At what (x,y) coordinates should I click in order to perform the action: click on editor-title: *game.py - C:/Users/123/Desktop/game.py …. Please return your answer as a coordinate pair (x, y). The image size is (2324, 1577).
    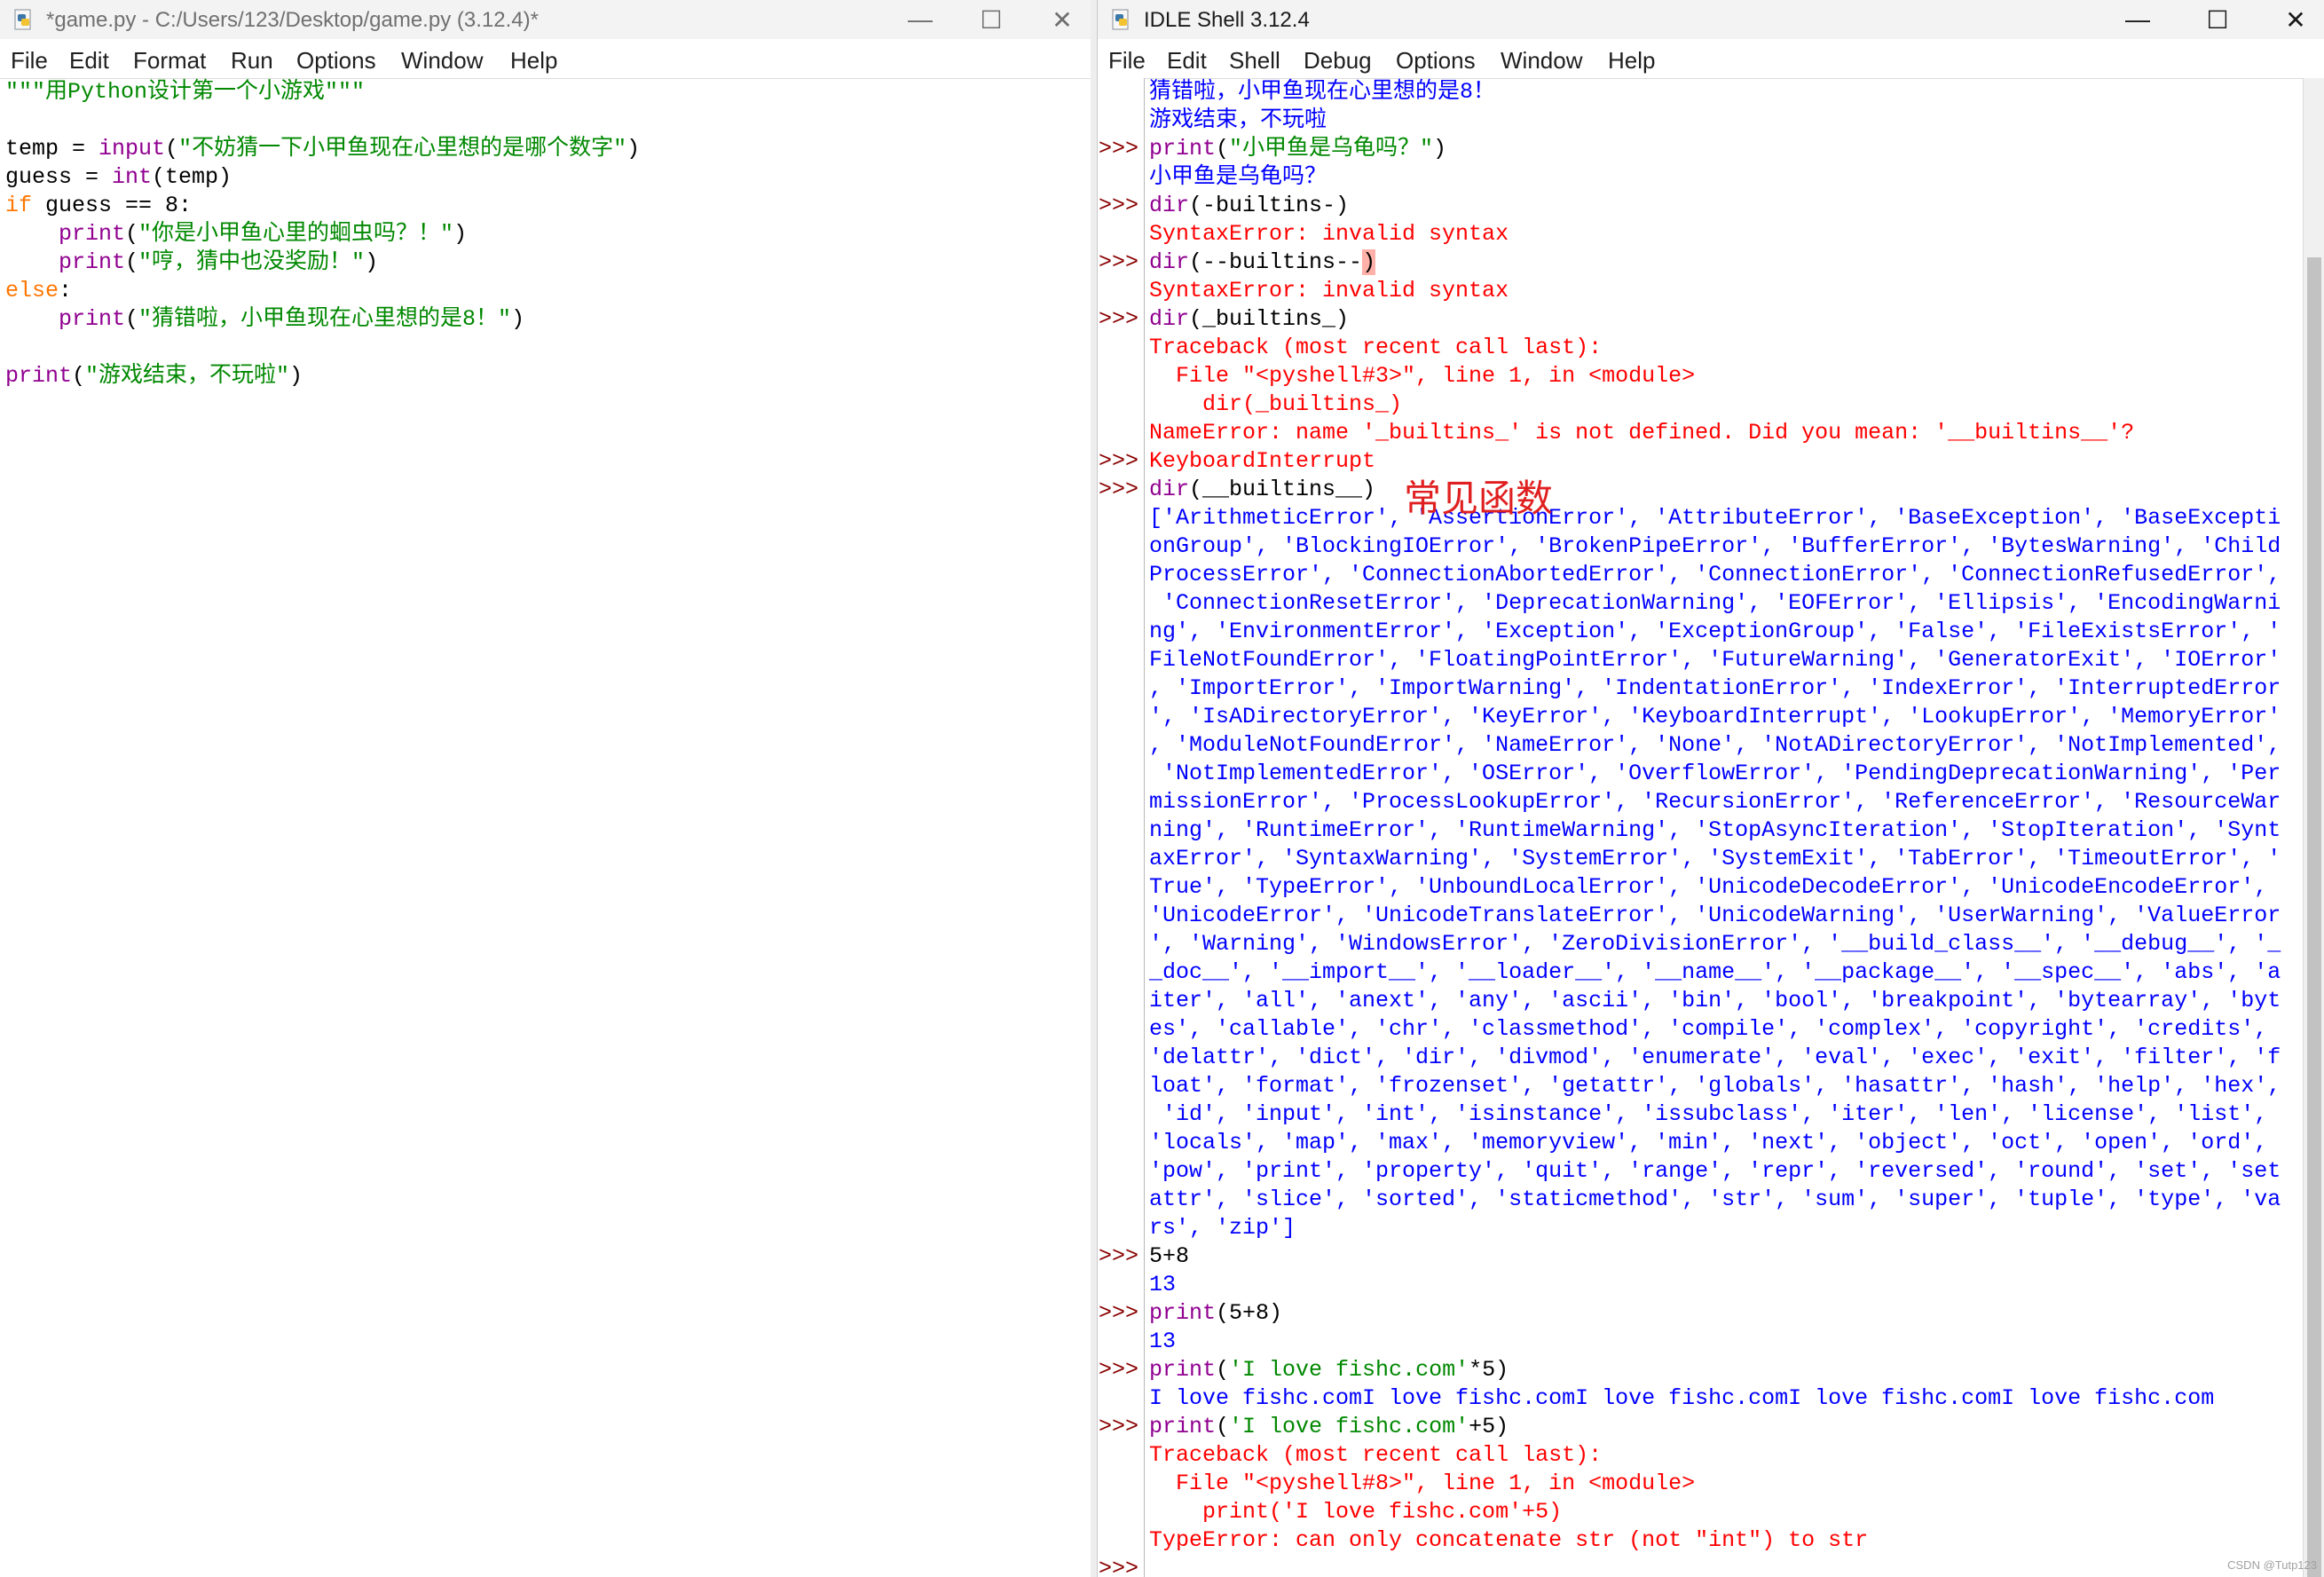
    Looking at the image, I should click on (292, 20).